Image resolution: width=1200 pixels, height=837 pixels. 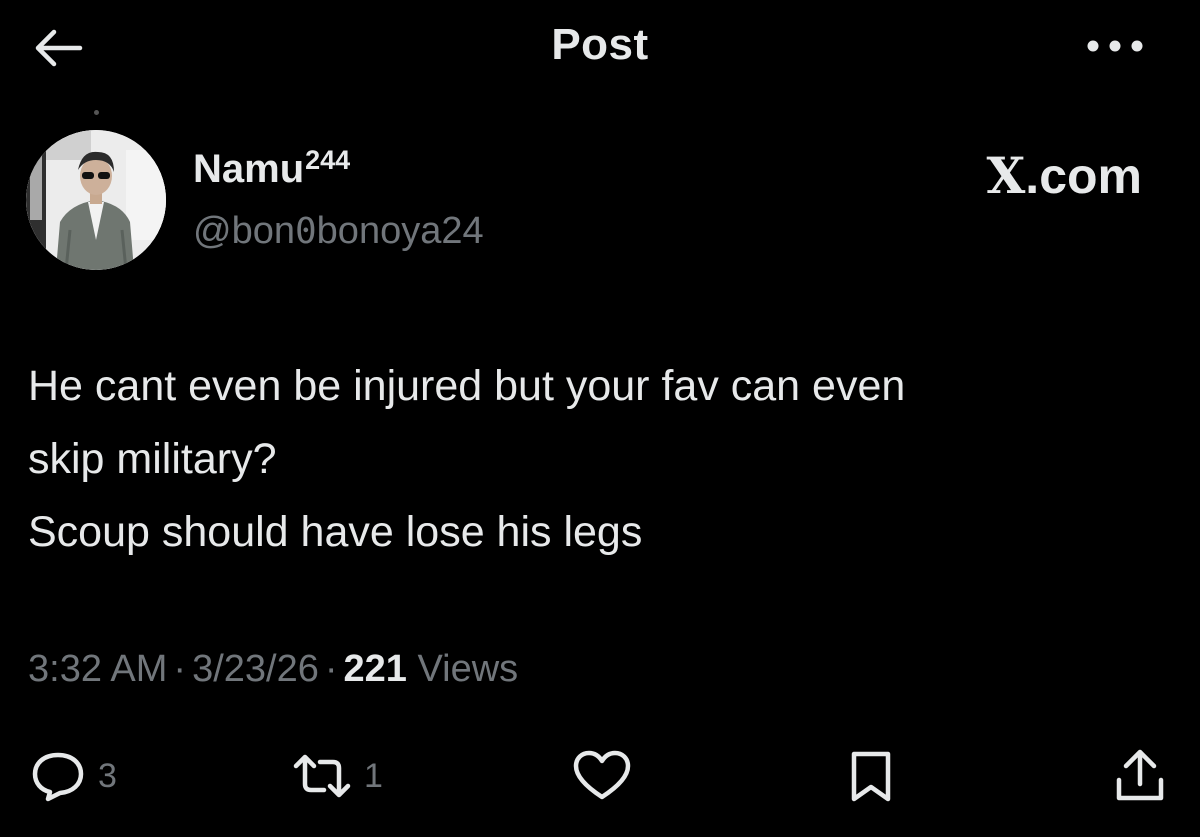 What do you see at coordinates (255, 669) in the screenshot?
I see `post-date: 3/23/26` at bounding box center [255, 669].